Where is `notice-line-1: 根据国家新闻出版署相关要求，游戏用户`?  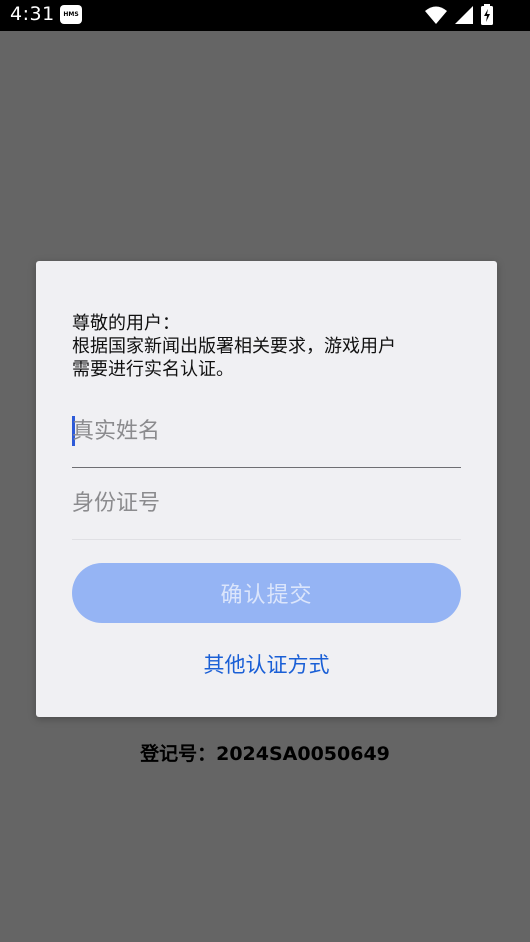 notice-line-1: 根据国家新闻出版署相关要求，游戏用户 is located at coordinates (234, 346).